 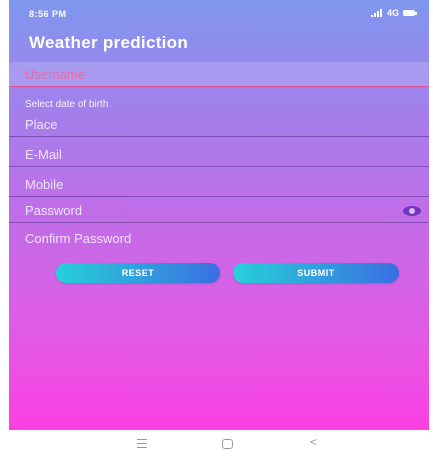 What do you see at coordinates (219, 125) in the screenshot?
I see `place-field: Place` at bounding box center [219, 125].